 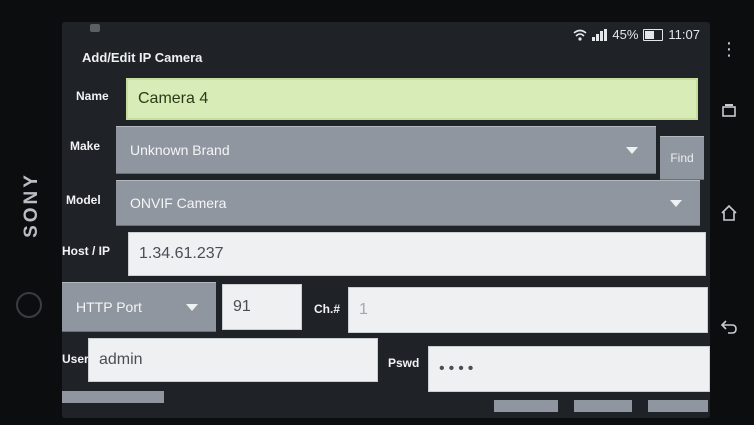 What do you see at coordinates (386, 150) in the screenshot?
I see `make-select: Unknown Brand` at bounding box center [386, 150].